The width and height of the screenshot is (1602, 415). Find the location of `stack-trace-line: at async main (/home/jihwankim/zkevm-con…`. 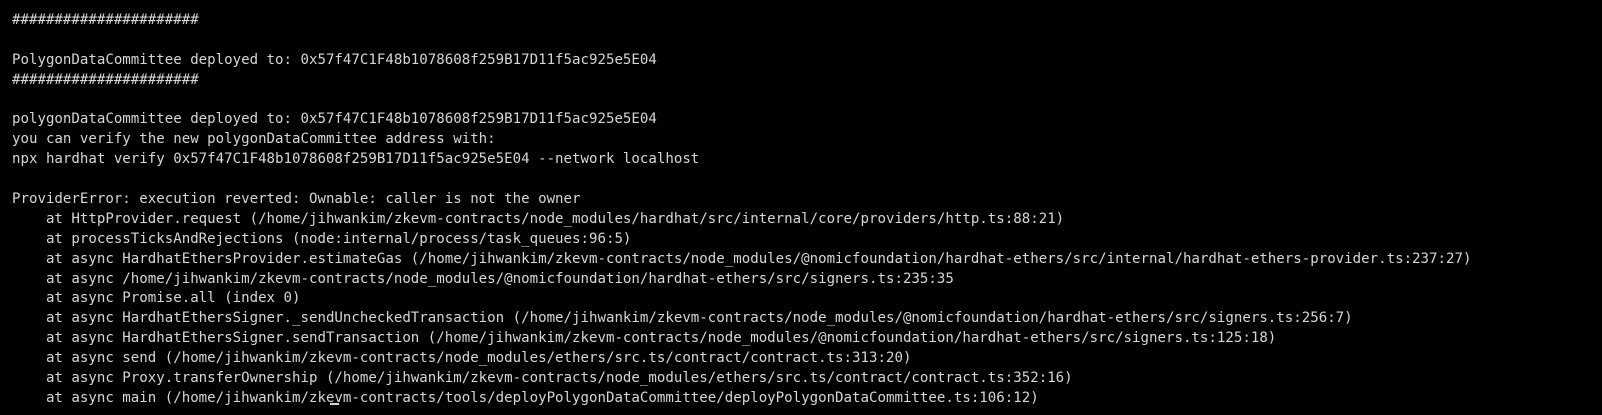

stack-trace-line: at async main (/home/jihwankim/zkevm-con… is located at coordinates (525, 397).